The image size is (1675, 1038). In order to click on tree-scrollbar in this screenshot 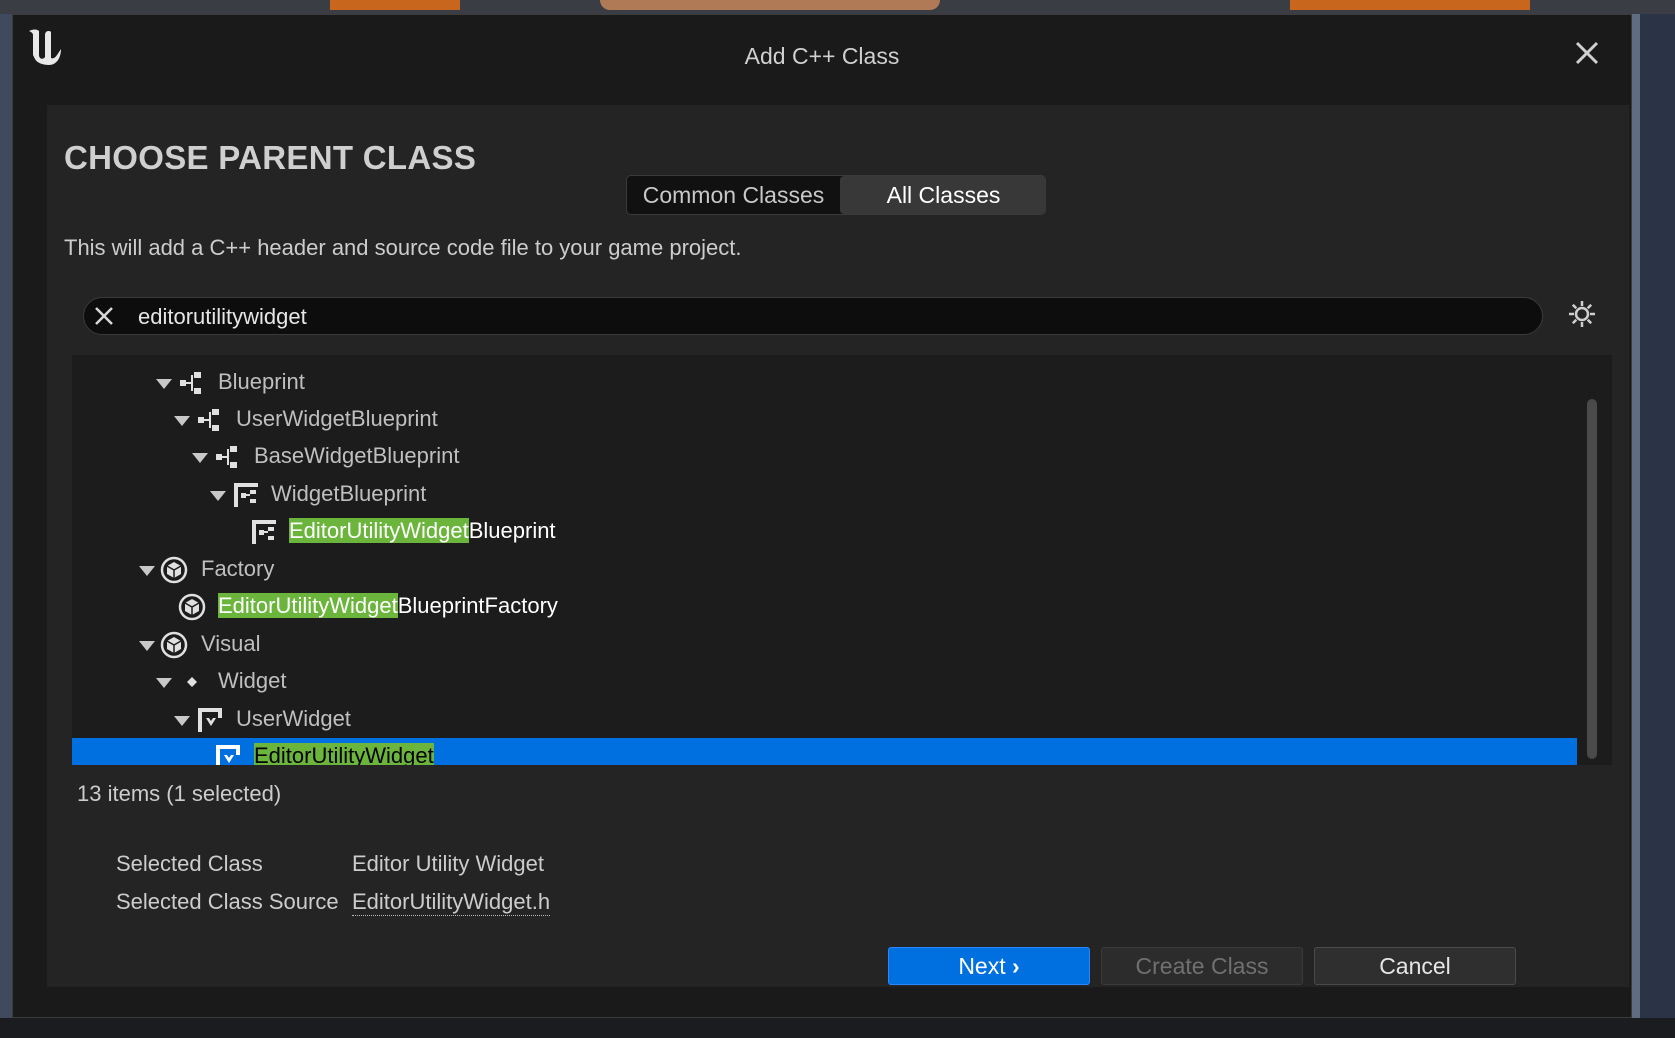, I will do `click(1592, 579)`.